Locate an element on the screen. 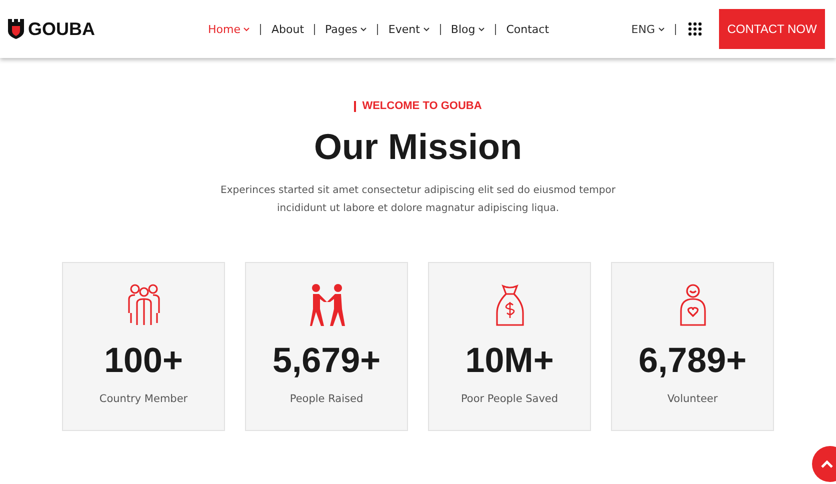 The image size is (836, 484). people-group-icon is located at coordinates (144, 305).